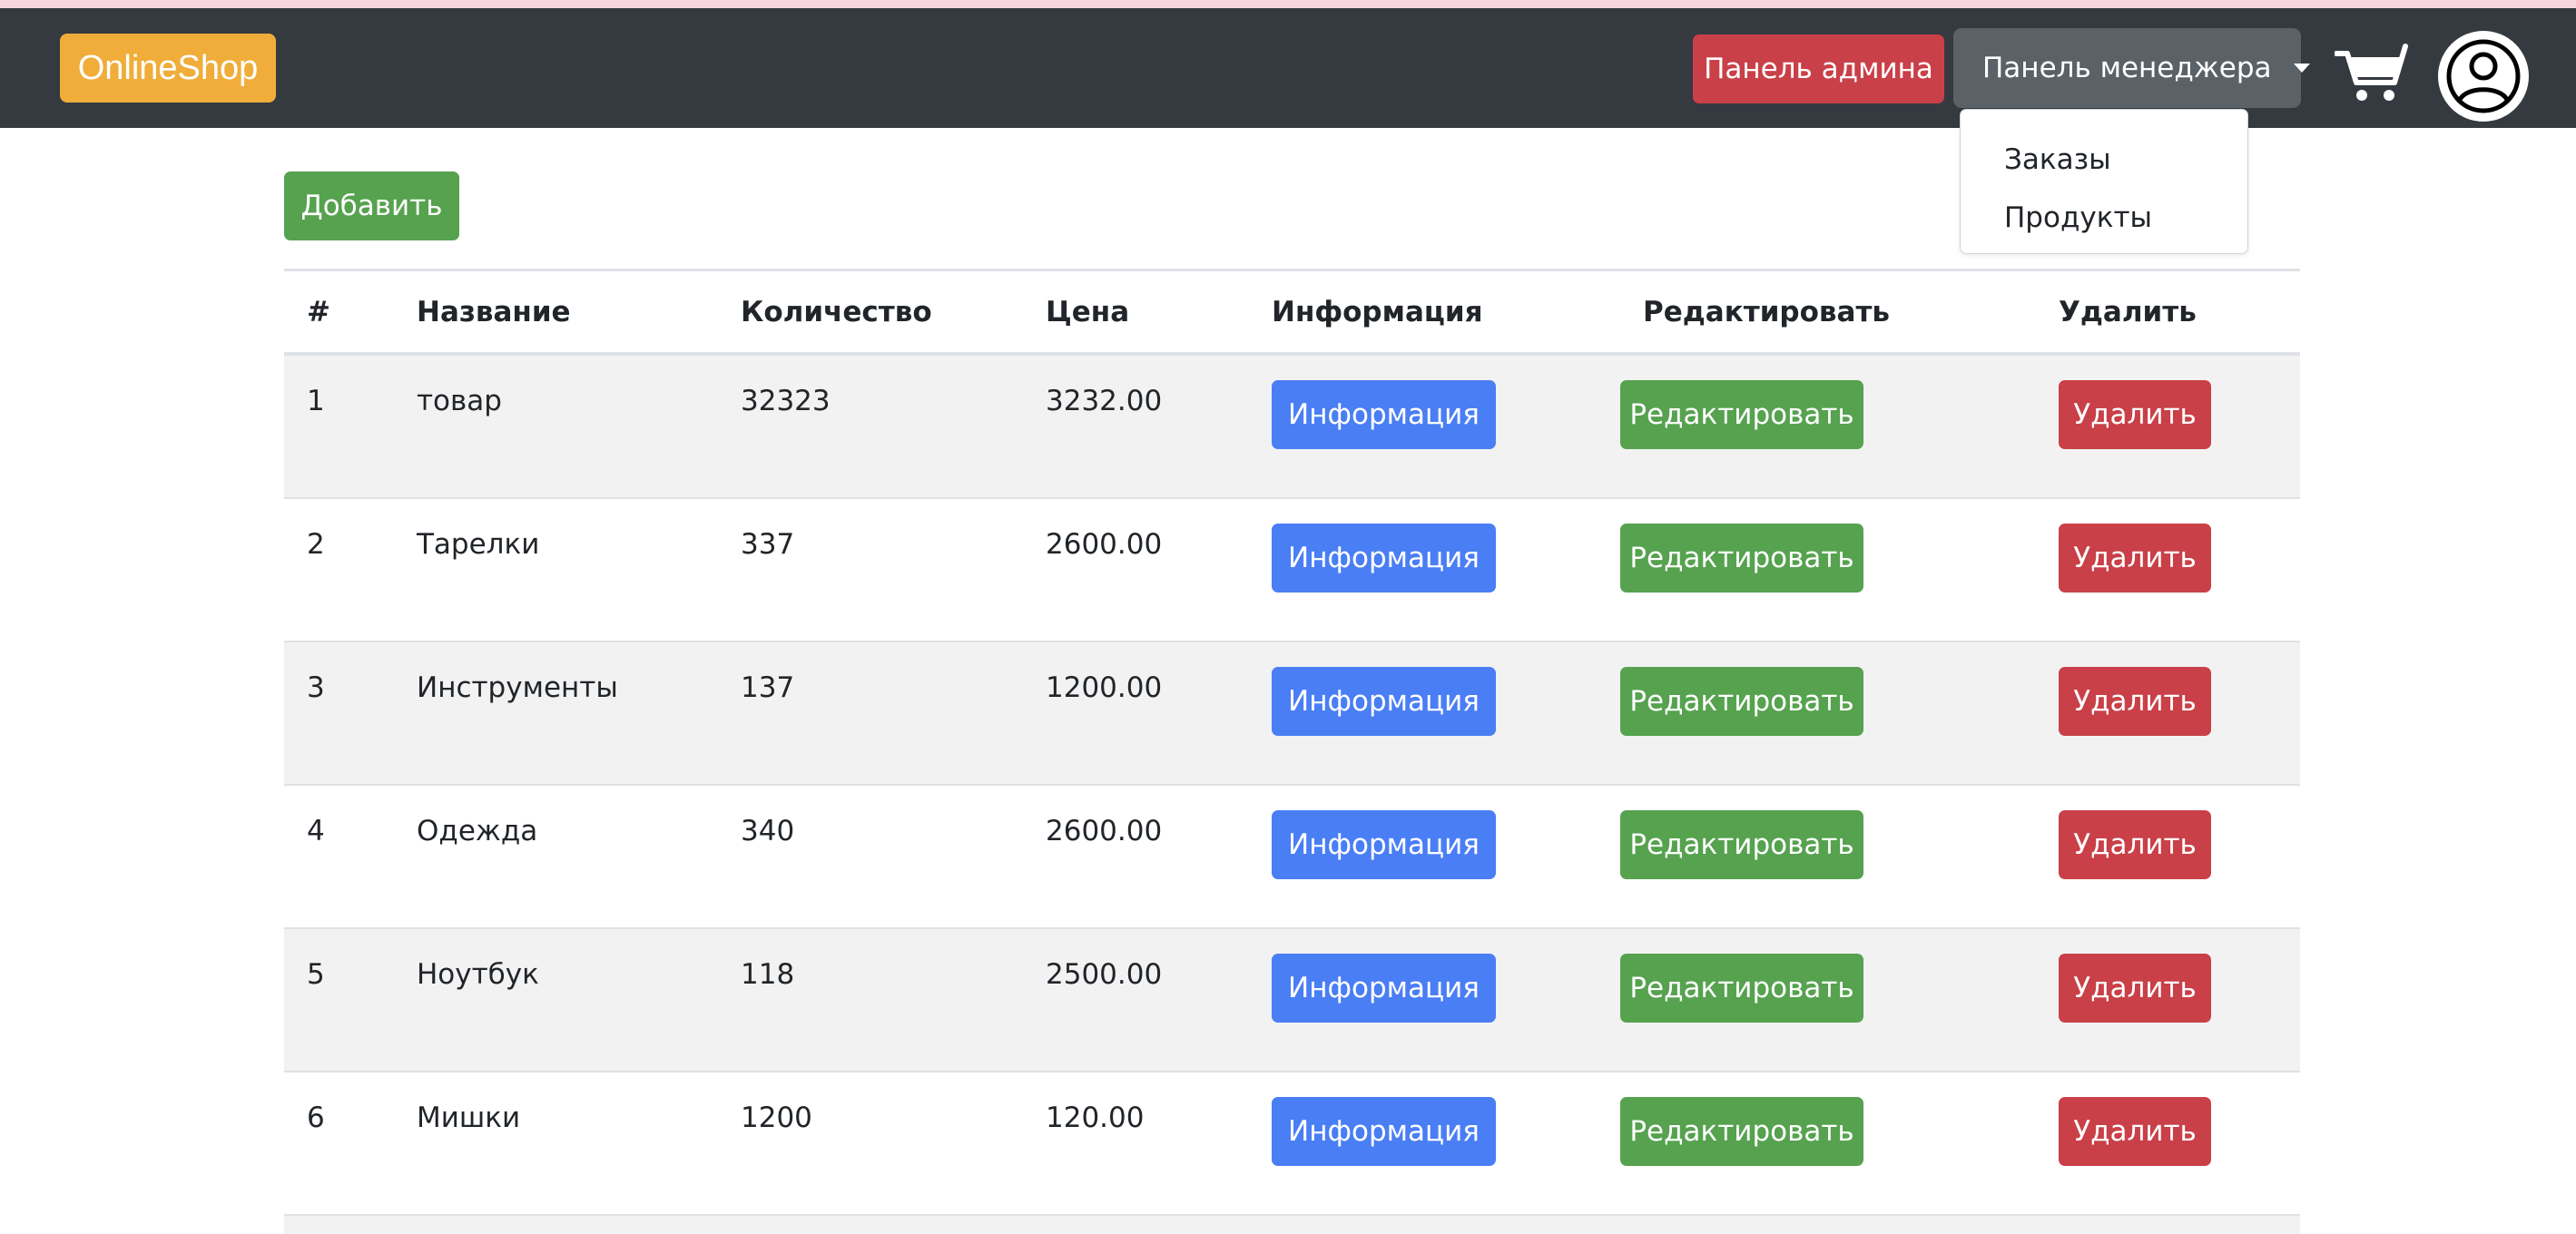 The width and height of the screenshot is (2576, 1234). Describe the element at coordinates (316, 544) in the screenshot. I see `row-number: 2` at that location.